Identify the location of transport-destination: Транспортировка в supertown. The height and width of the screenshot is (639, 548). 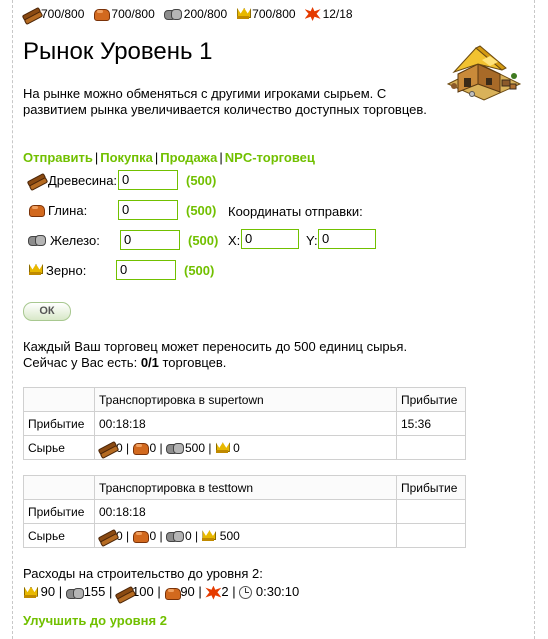
(245, 399).